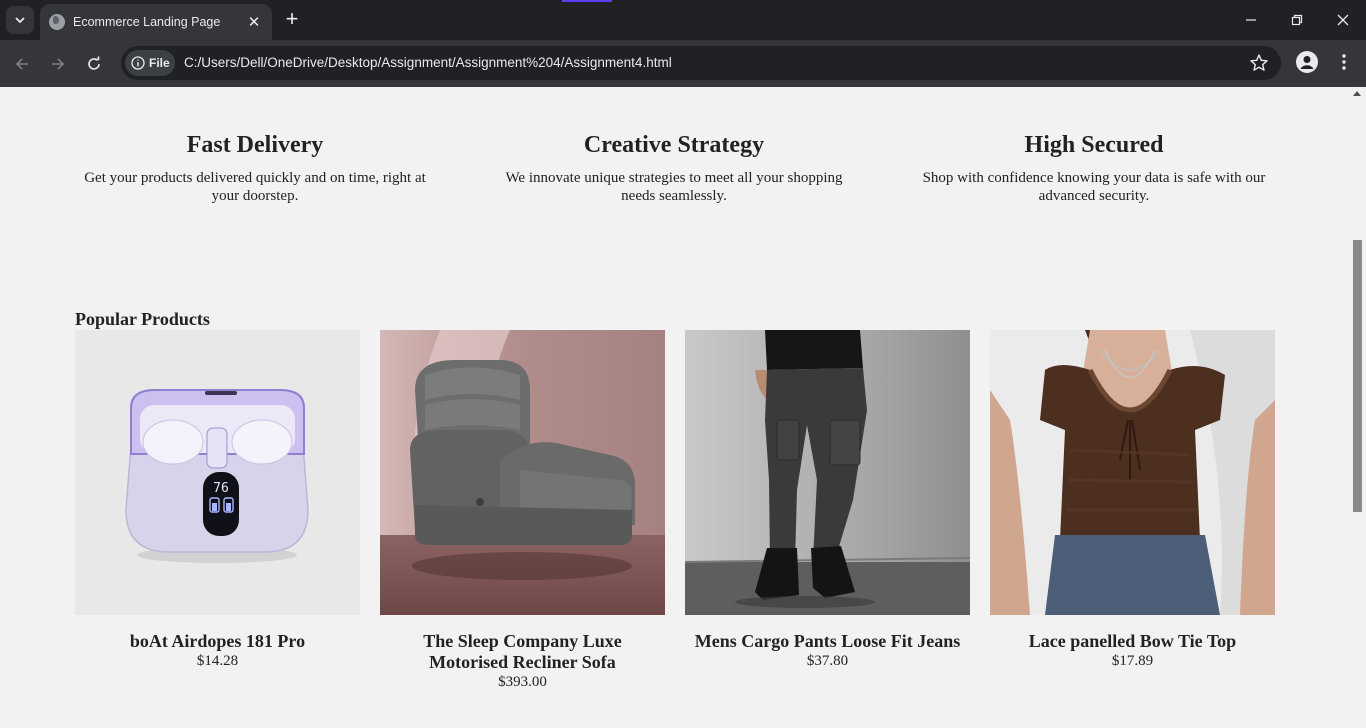 This screenshot has width=1366, height=728. I want to click on browser-tab: Ecommerce Landing Page ✕, so click(156, 22).